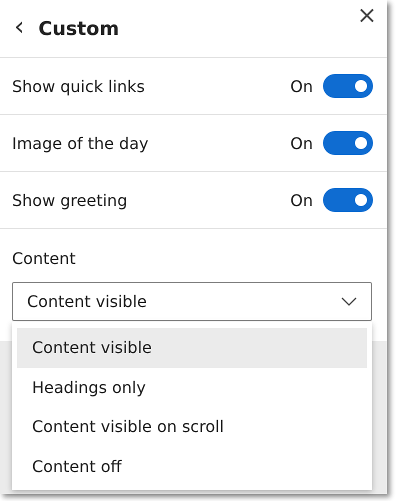  I want to click on chevron-down-icon, so click(349, 301).